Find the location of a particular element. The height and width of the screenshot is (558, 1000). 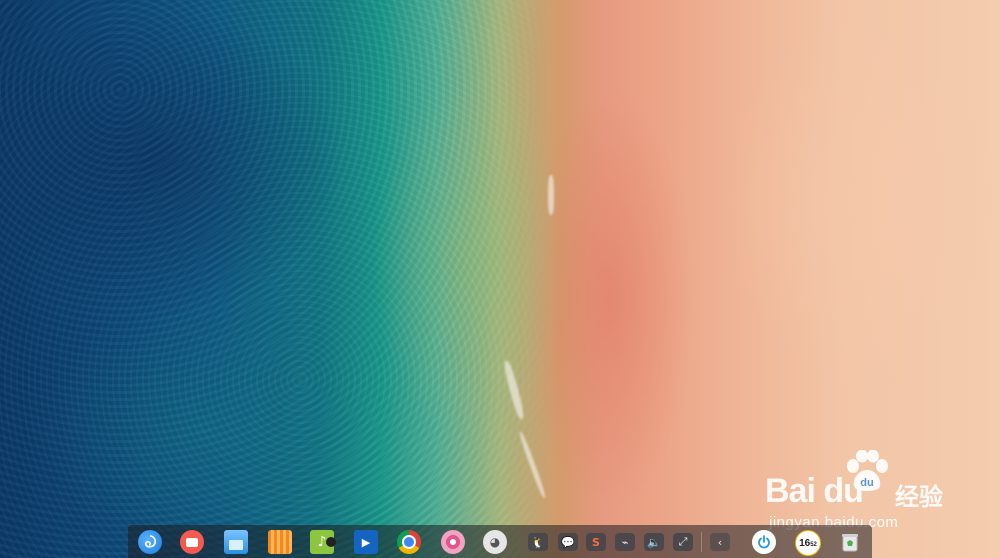

usb-glyph: ⌁ is located at coordinates (625, 542).